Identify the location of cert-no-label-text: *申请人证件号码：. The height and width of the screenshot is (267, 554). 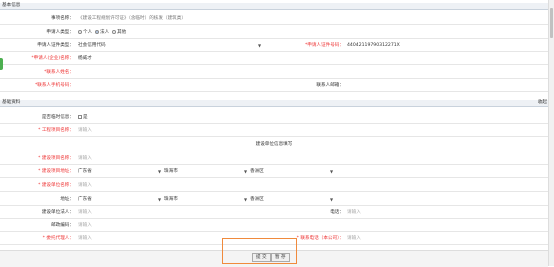
(324, 45).